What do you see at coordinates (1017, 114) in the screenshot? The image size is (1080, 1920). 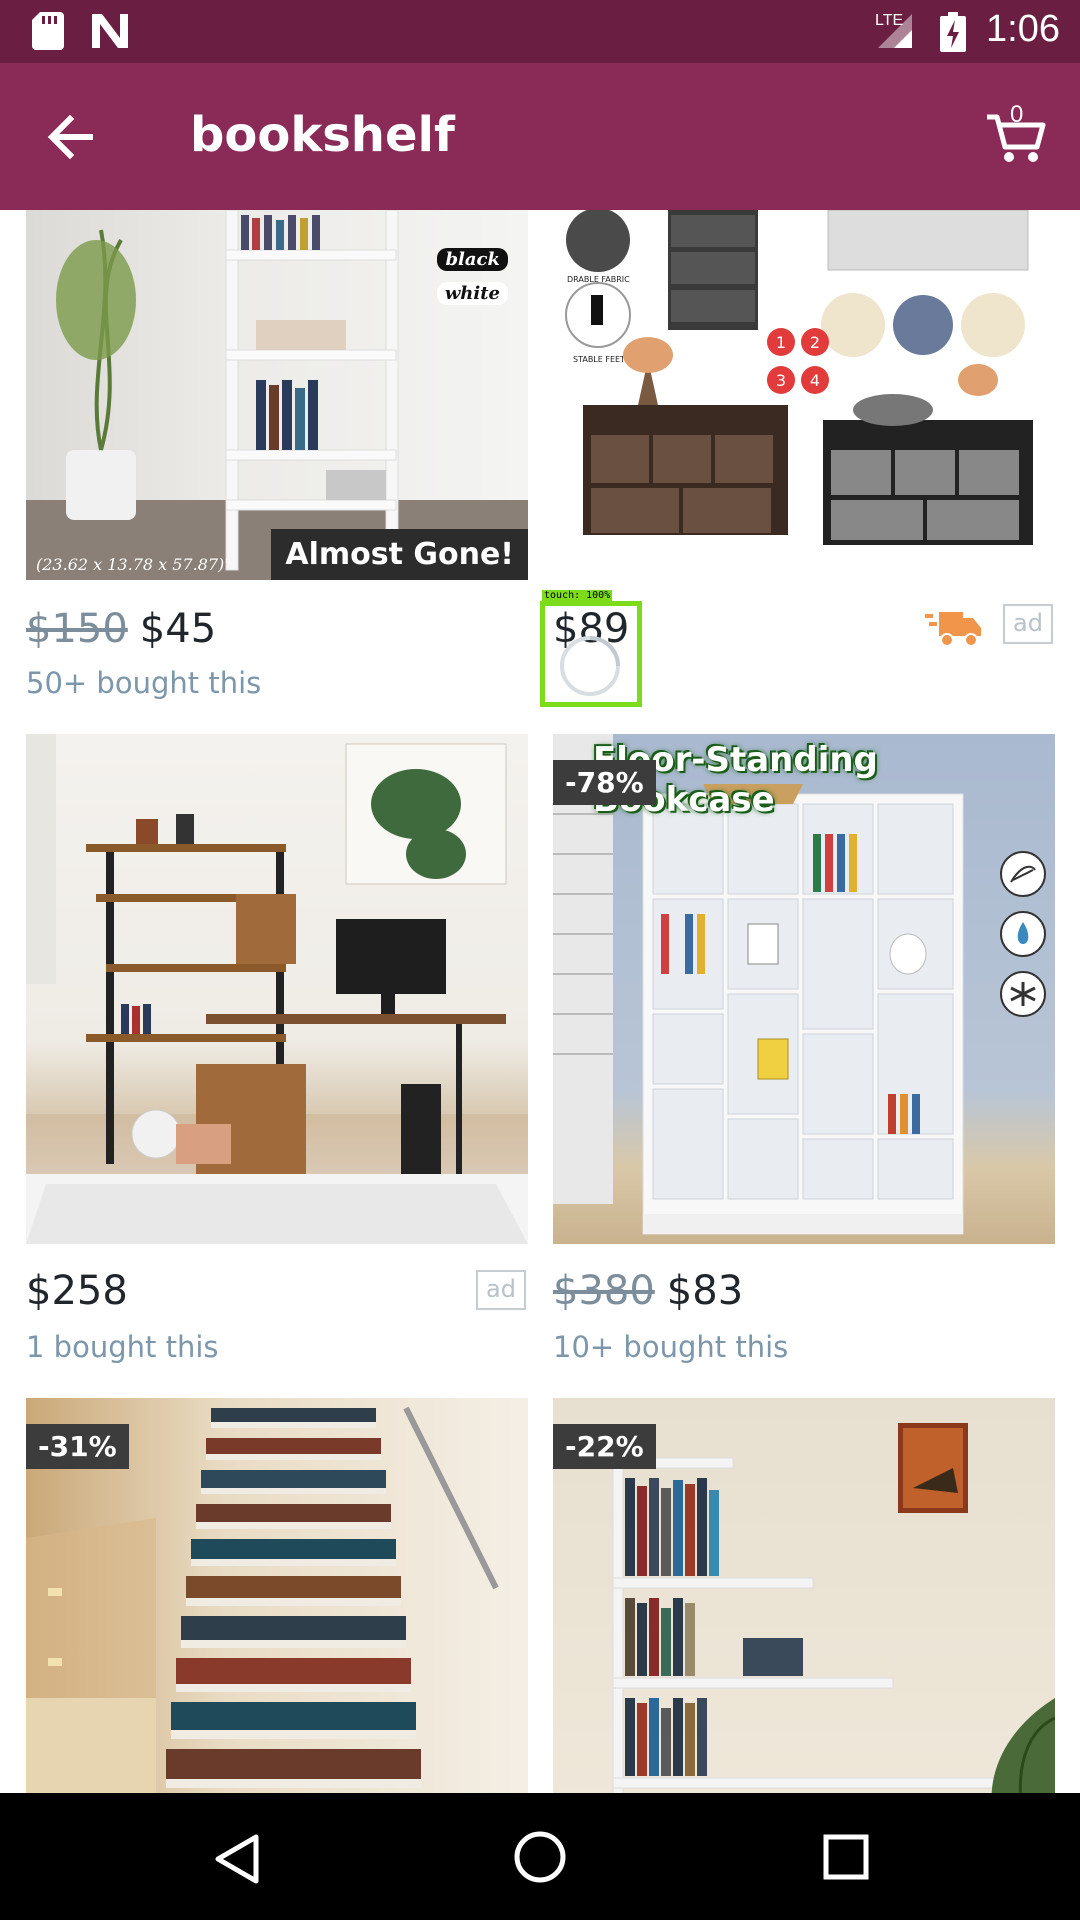 I see `cart-count: 0` at bounding box center [1017, 114].